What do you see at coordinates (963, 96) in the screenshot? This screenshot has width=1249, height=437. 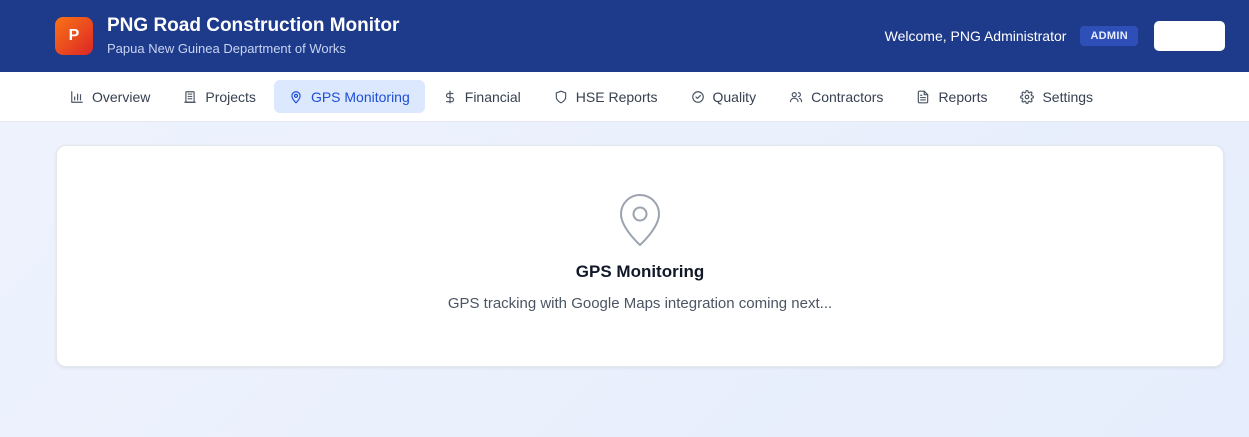 I see `tab-label: Reports` at bounding box center [963, 96].